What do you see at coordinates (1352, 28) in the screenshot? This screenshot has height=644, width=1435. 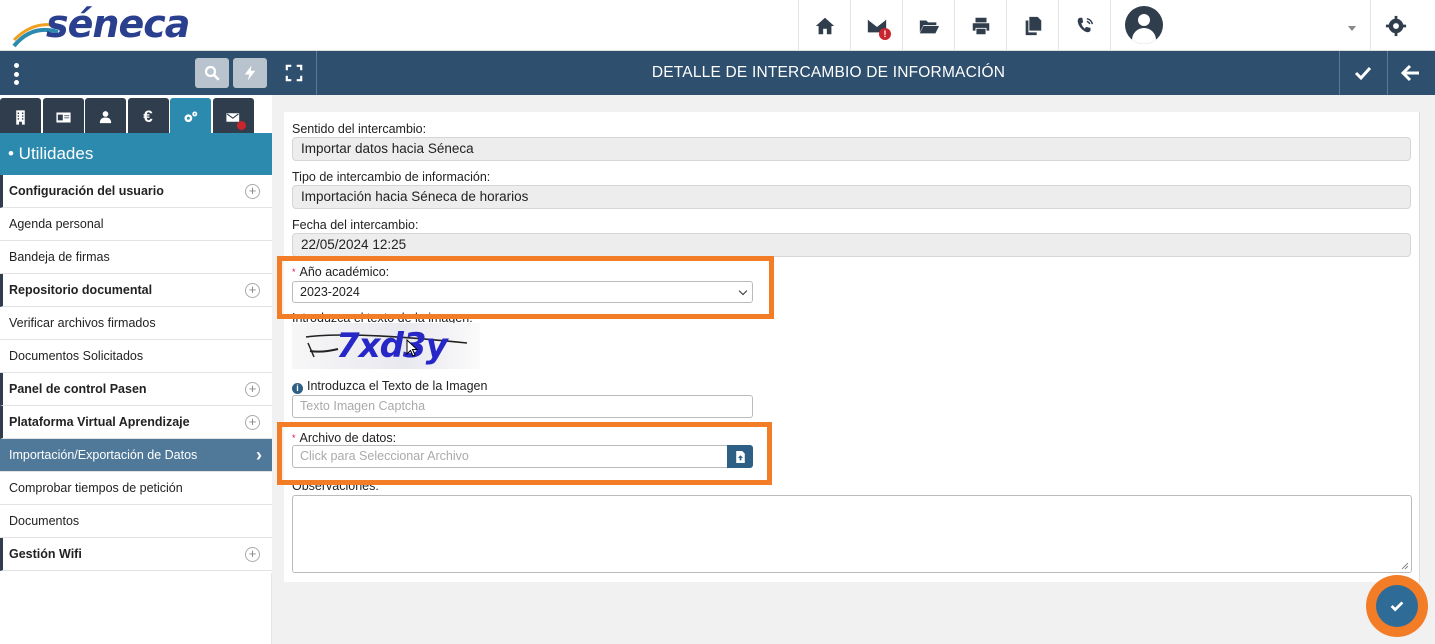 I see `chevron-down-icon` at bounding box center [1352, 28].